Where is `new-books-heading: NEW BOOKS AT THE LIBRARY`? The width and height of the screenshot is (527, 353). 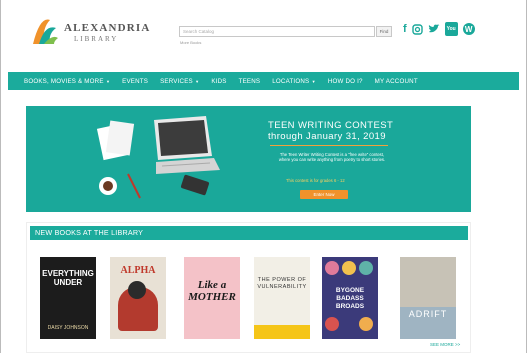 new-books-heading: NEW BOOKS AT THE LIBRARY is located at coordinates (249, 233).